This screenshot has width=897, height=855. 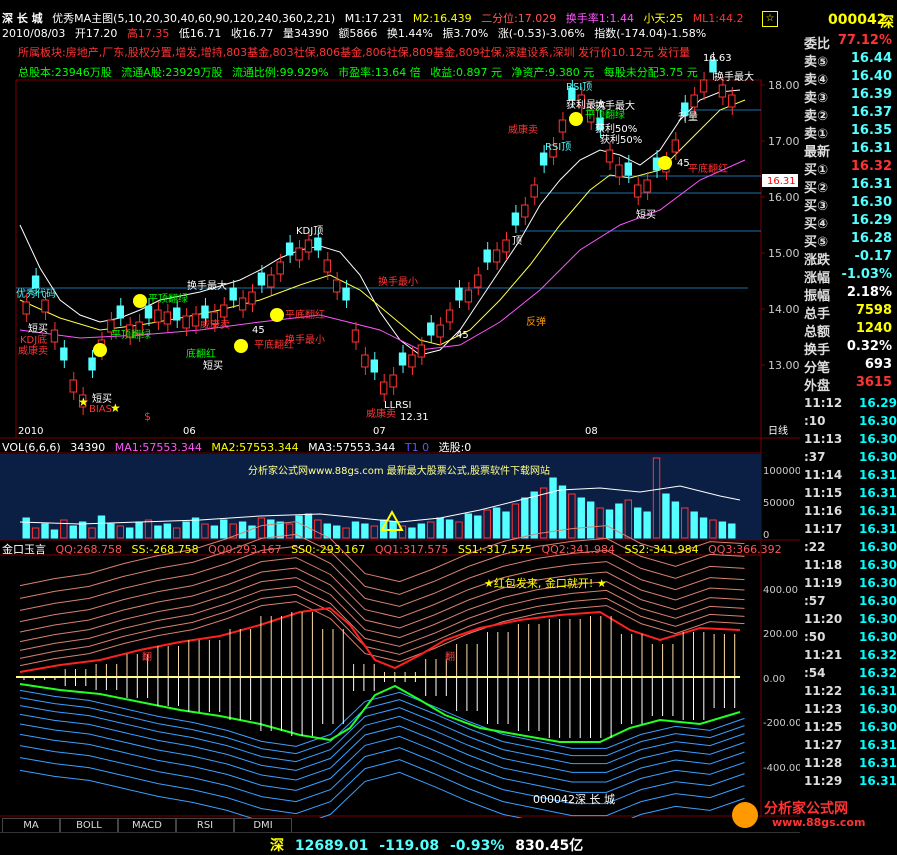 I want to click on status-amount: 830.45亿, so click(x=549, y=846).